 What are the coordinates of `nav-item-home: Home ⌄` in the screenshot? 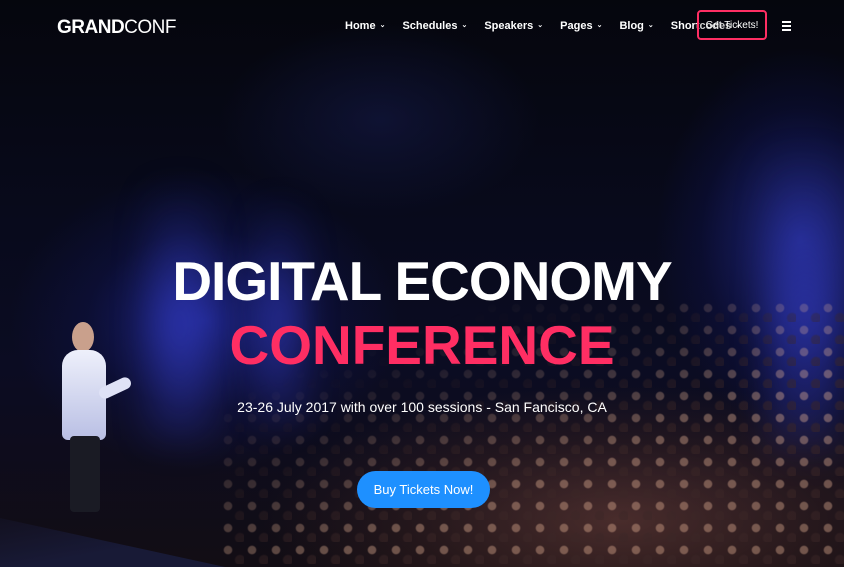 It's located at (365, 26).